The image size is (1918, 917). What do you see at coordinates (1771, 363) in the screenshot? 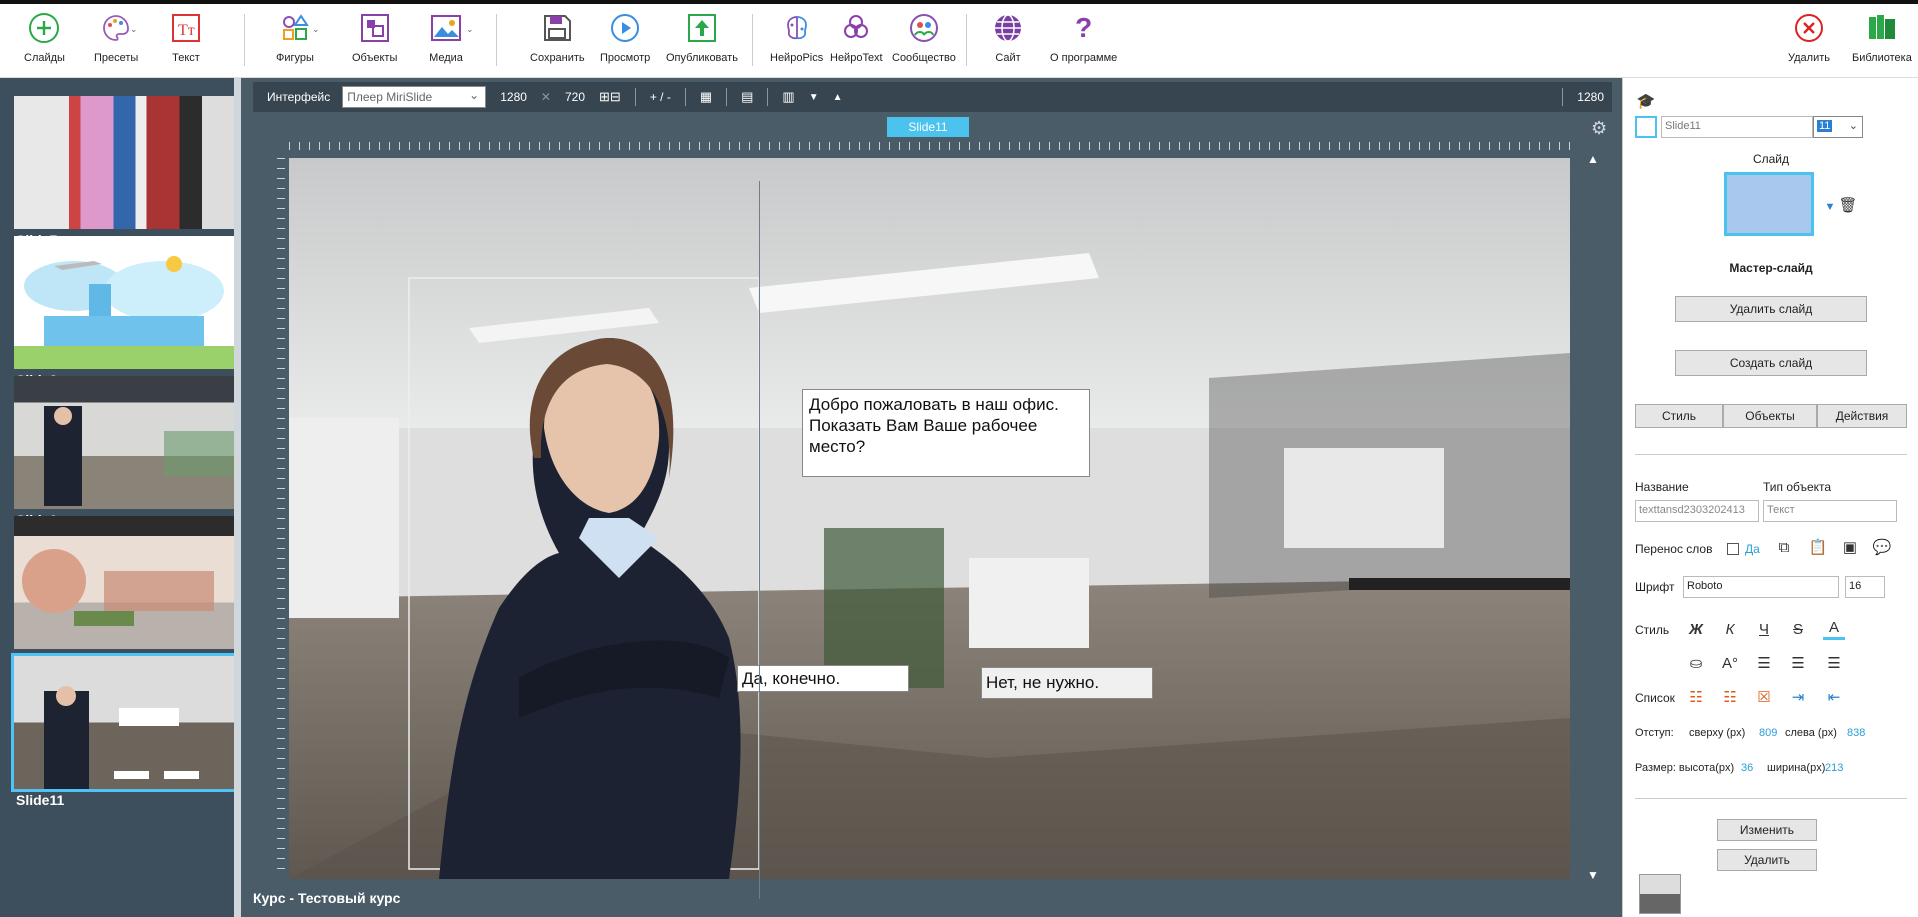
I see `create-slide-button: Создать слайд` at bounding box center [1771, 363].